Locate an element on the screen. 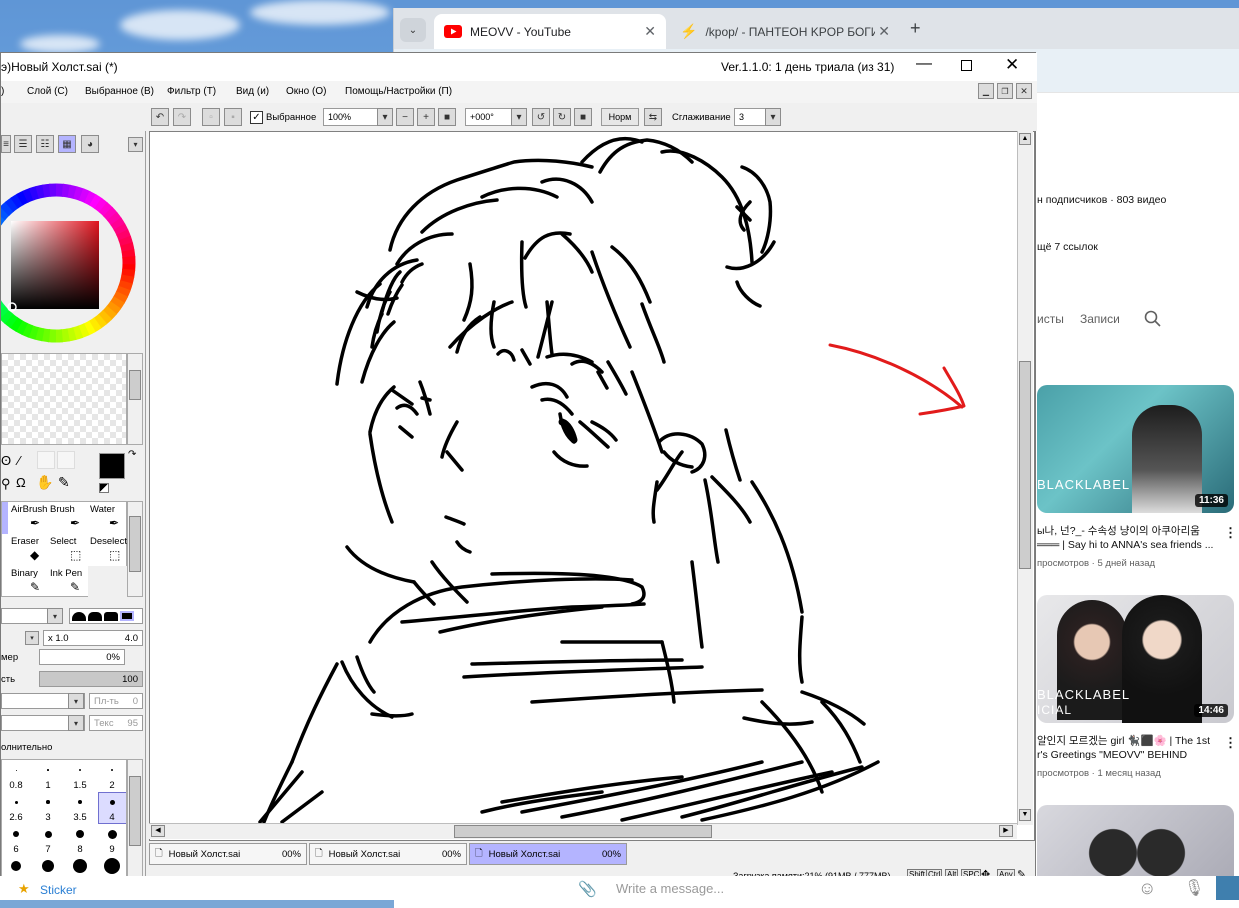  color-swatch-palette is located at coordinates (64, 399).